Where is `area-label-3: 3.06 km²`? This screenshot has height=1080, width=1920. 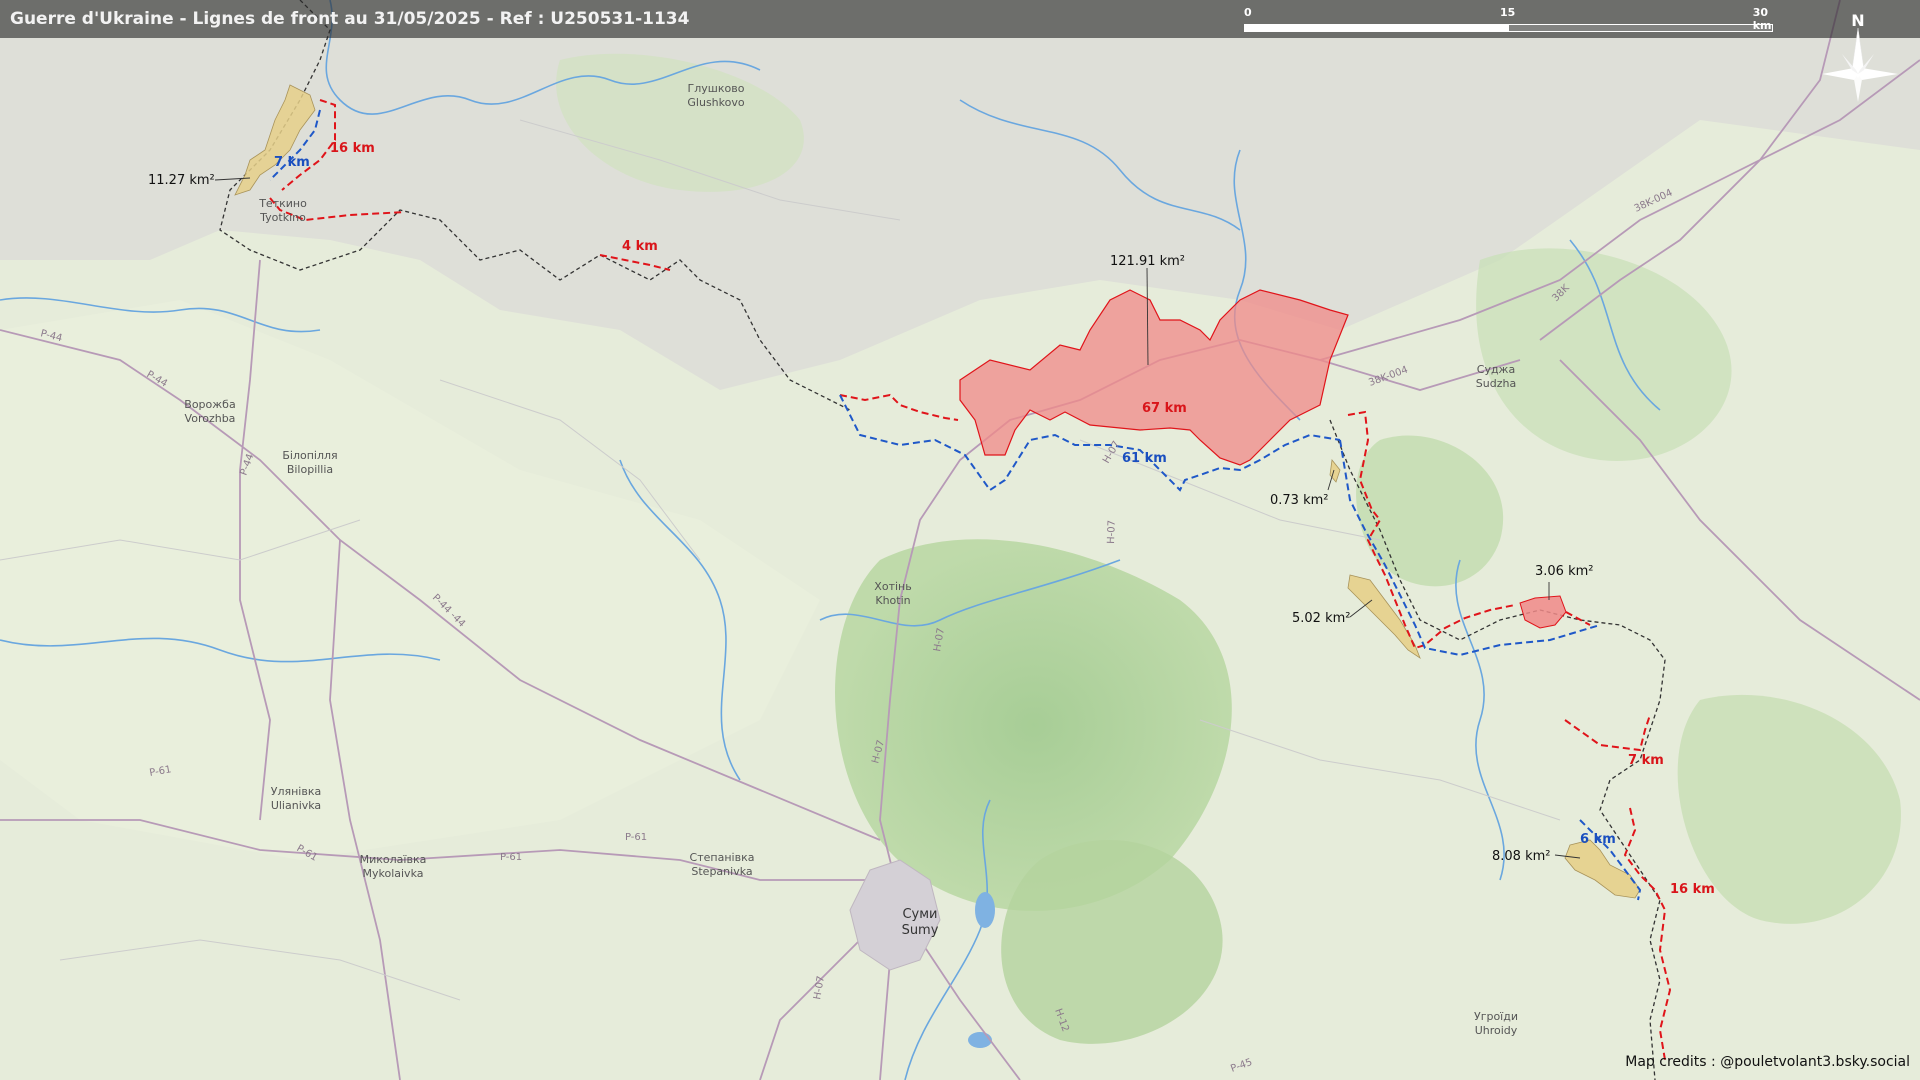
area-label-3: 3.06 km² is located at coordinates (1564, 571).